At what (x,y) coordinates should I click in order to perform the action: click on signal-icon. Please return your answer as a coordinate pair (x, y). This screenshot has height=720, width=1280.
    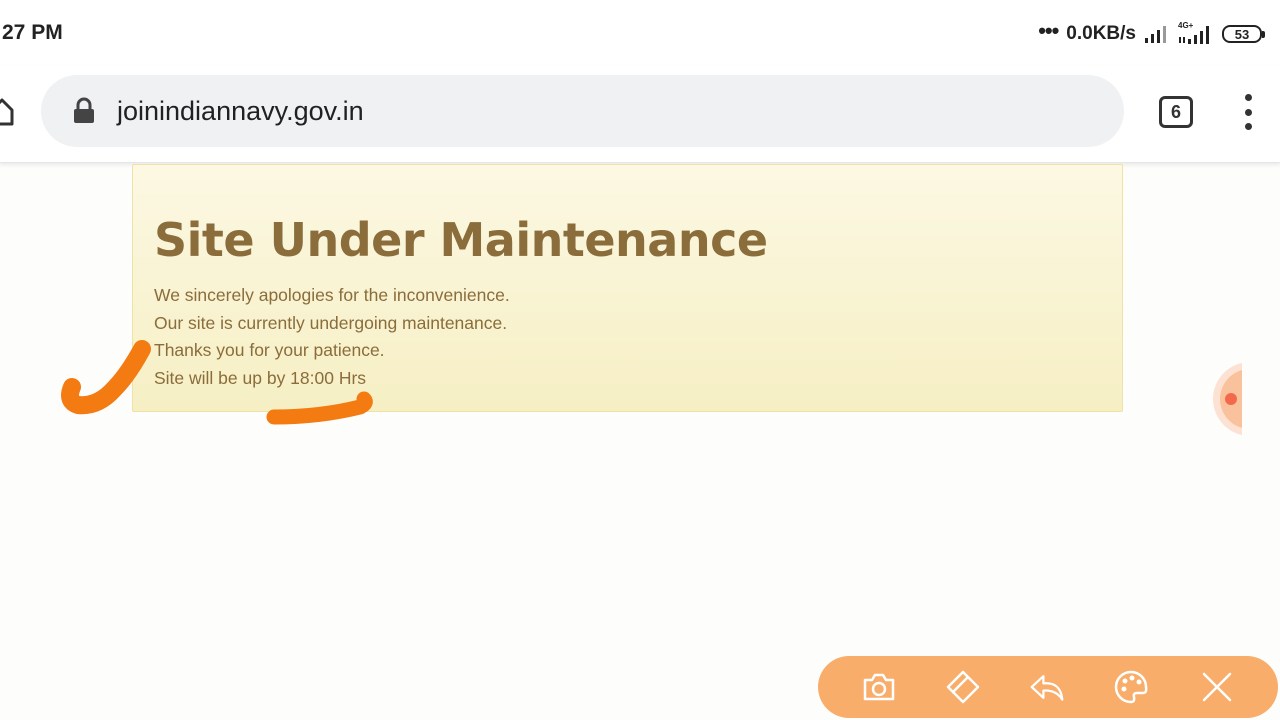
    Looking at the image, I should click on (1155, 34).